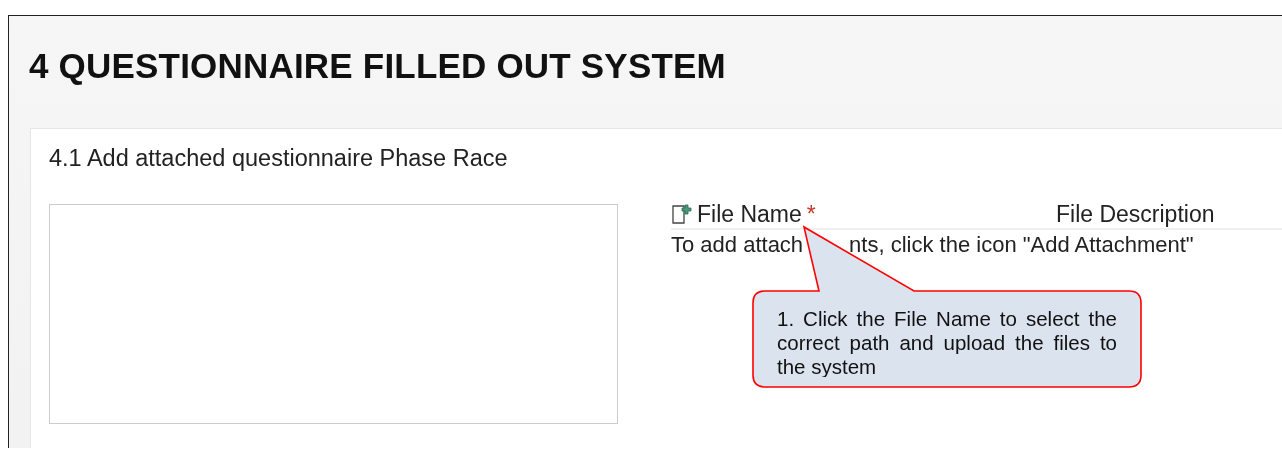 This screenshot has height=449, width=1282. What do you see at coordinates (1021, 245) in the screenshot?
I see `attachment-hint: nts, click the icon "Add Attachment"` at bounding box center [1021, 245].